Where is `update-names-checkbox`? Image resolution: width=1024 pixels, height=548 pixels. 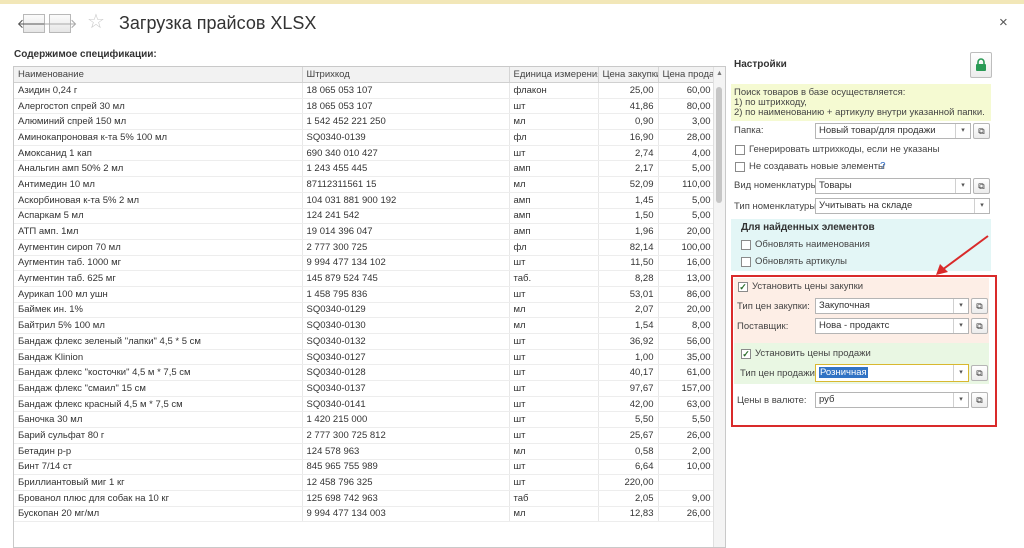
update-names-checkbox is located at coordinates (746, 245).